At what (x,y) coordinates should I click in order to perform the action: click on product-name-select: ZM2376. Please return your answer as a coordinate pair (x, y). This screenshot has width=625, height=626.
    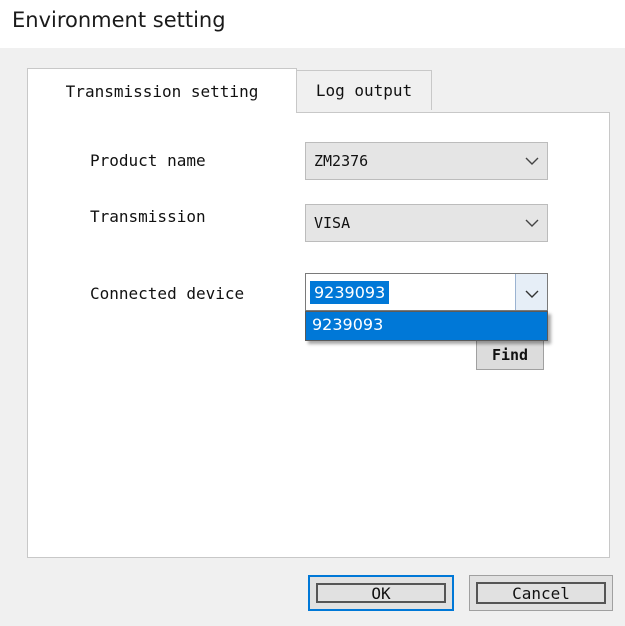
    Looking at the image, I should click on (426, 161).